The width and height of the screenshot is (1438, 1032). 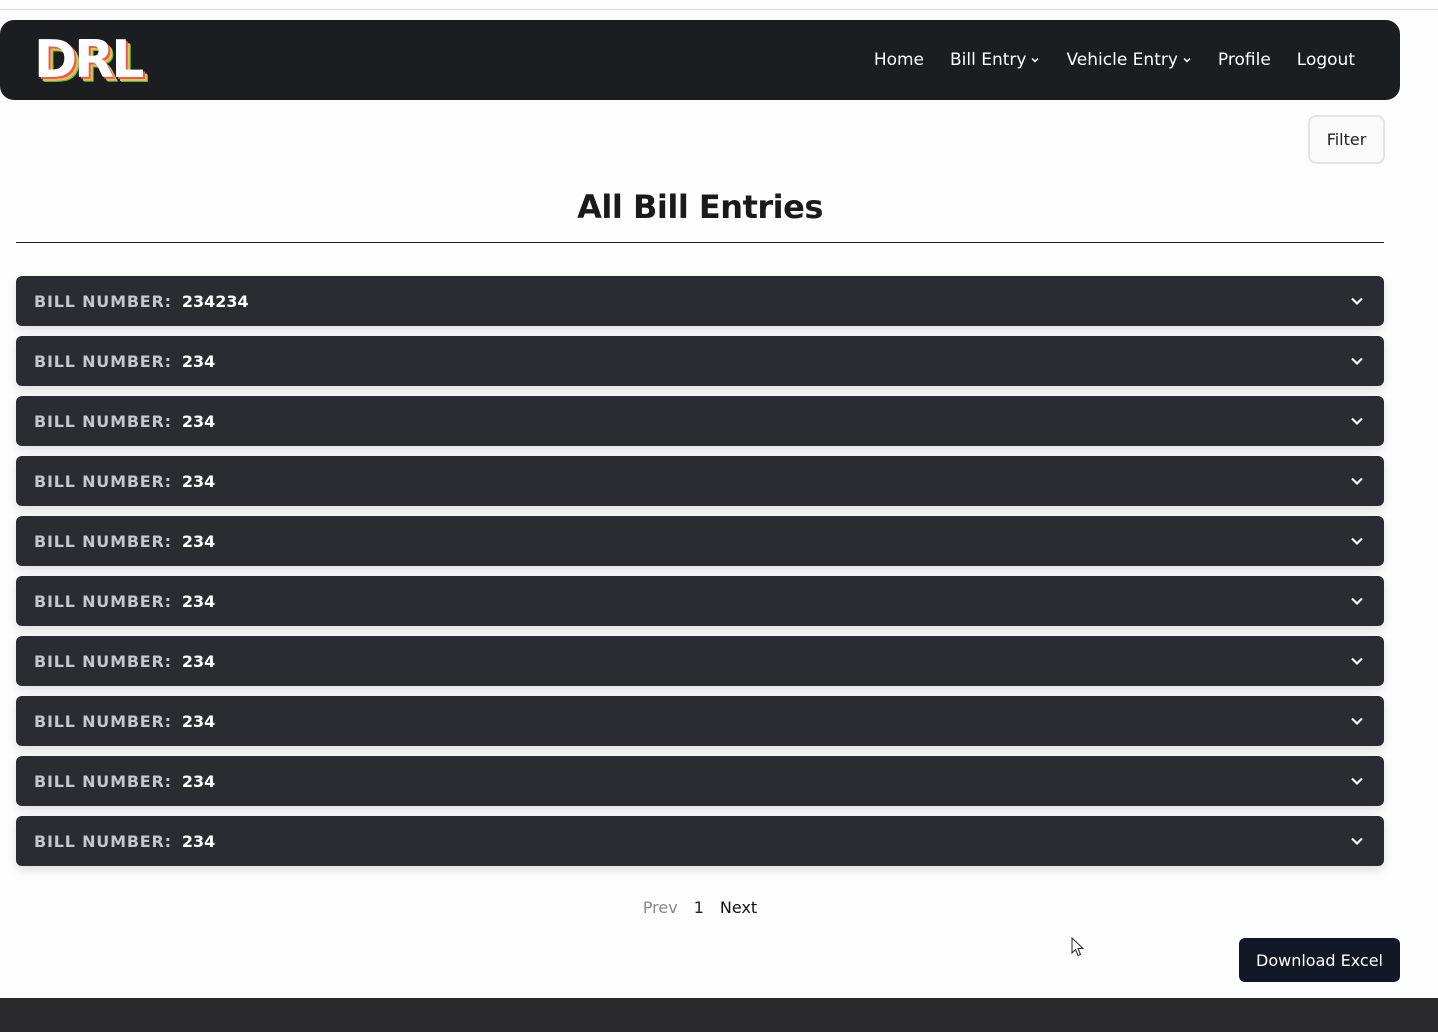 What do you see at coordinates (700, 242) in the screenshot?
I see `title-divider` at bounding box center [700, 242].